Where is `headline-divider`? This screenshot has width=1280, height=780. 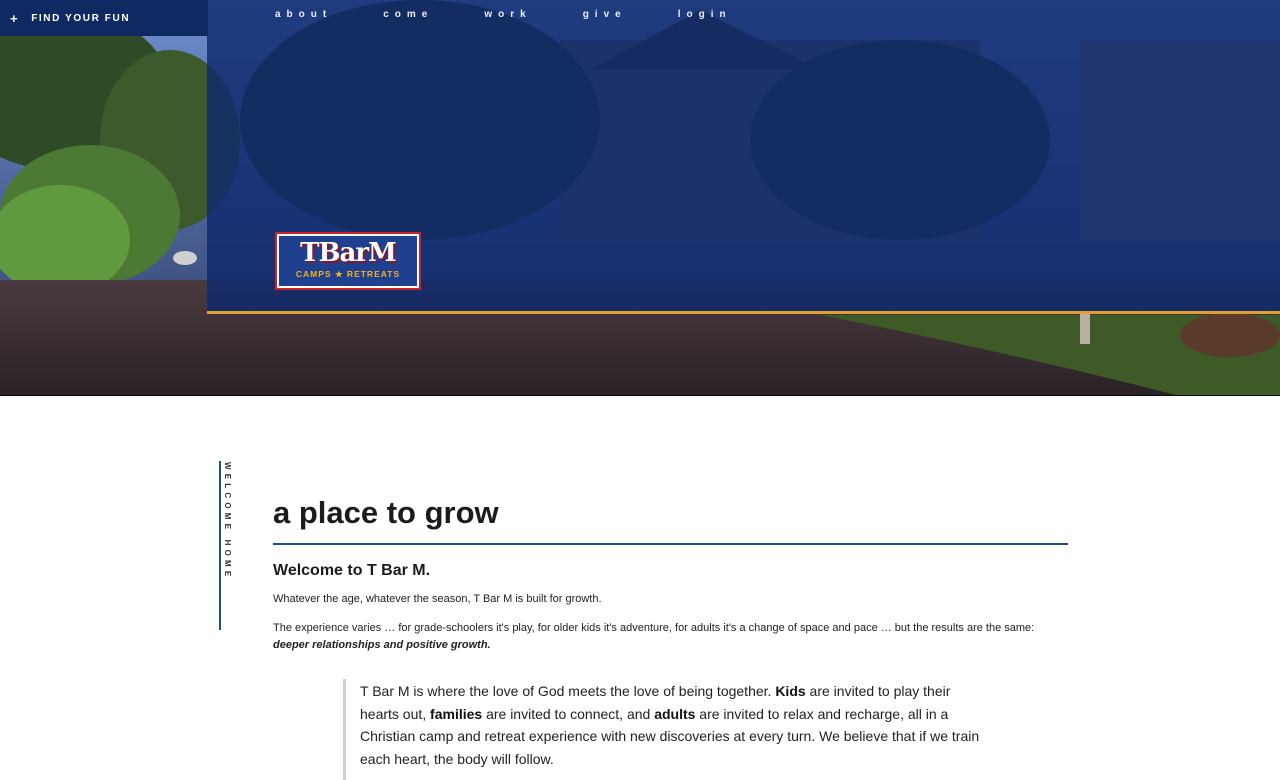
headline-divider is located at coordinates (670, 544).